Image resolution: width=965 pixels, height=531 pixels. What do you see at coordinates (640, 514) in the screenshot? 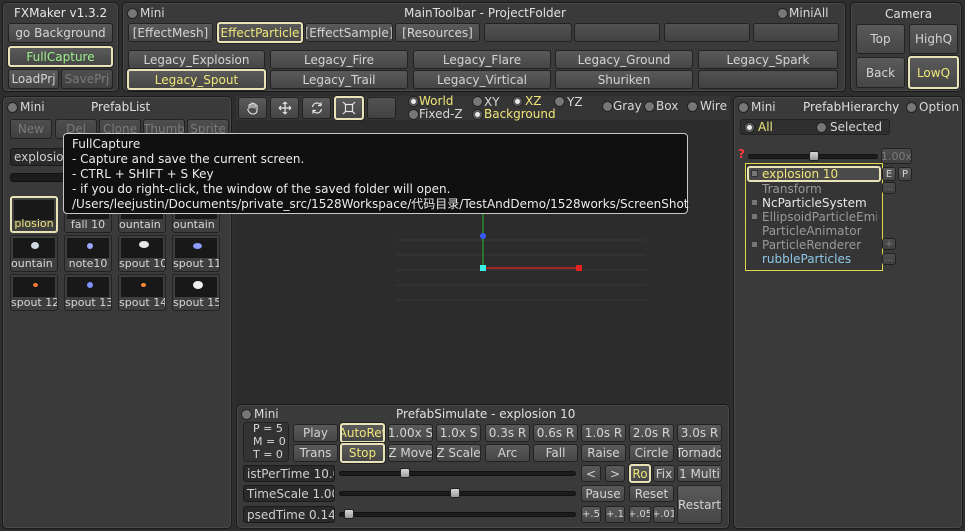
I see `step-005-button: +.05` at bounding box center [640, 514].